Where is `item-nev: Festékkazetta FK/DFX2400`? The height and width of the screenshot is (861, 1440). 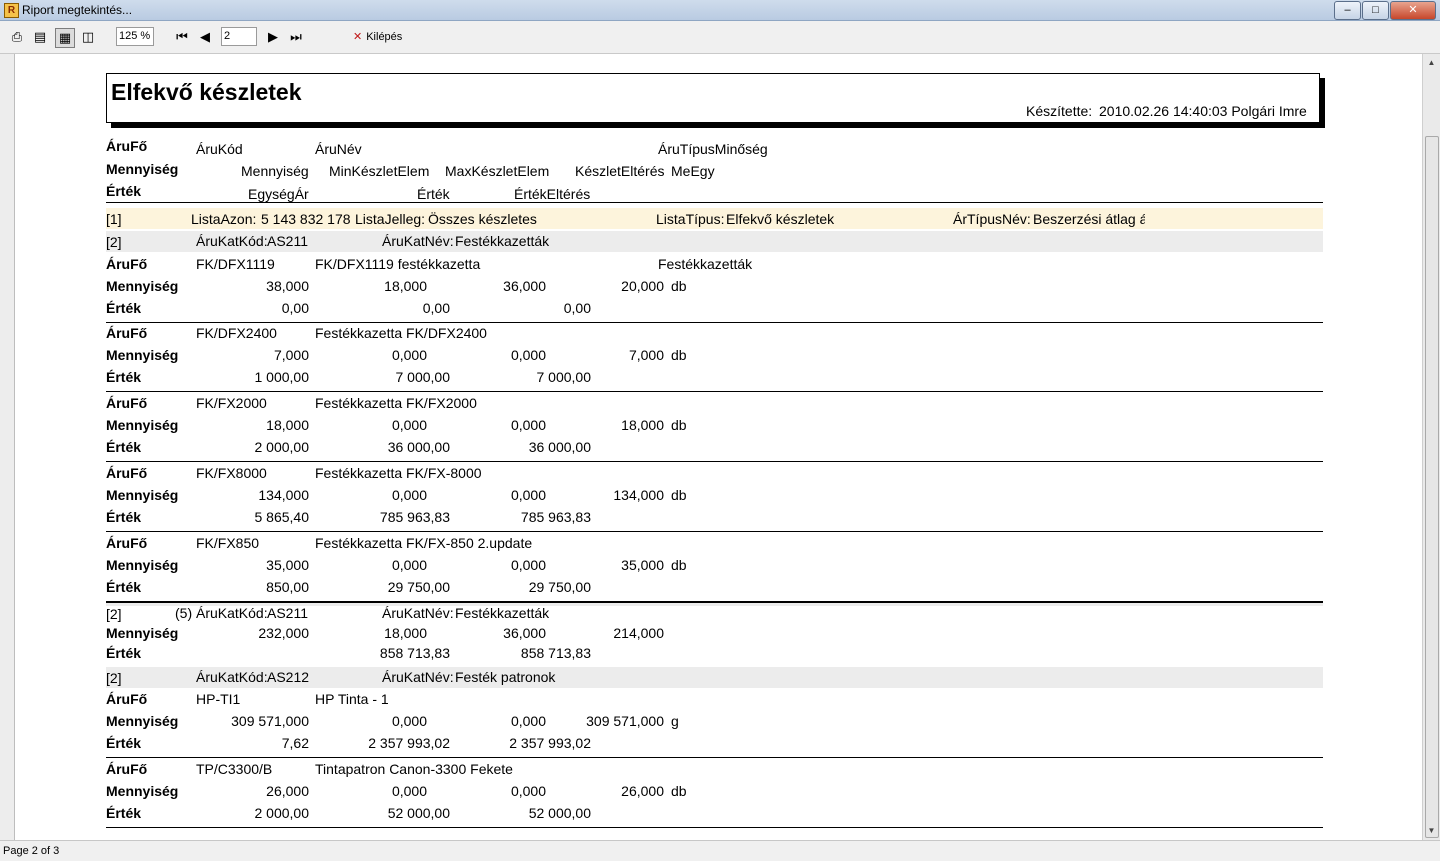 item-nev: Festékkazetta FK/DFX2400 is located at coordinates (401, 333).